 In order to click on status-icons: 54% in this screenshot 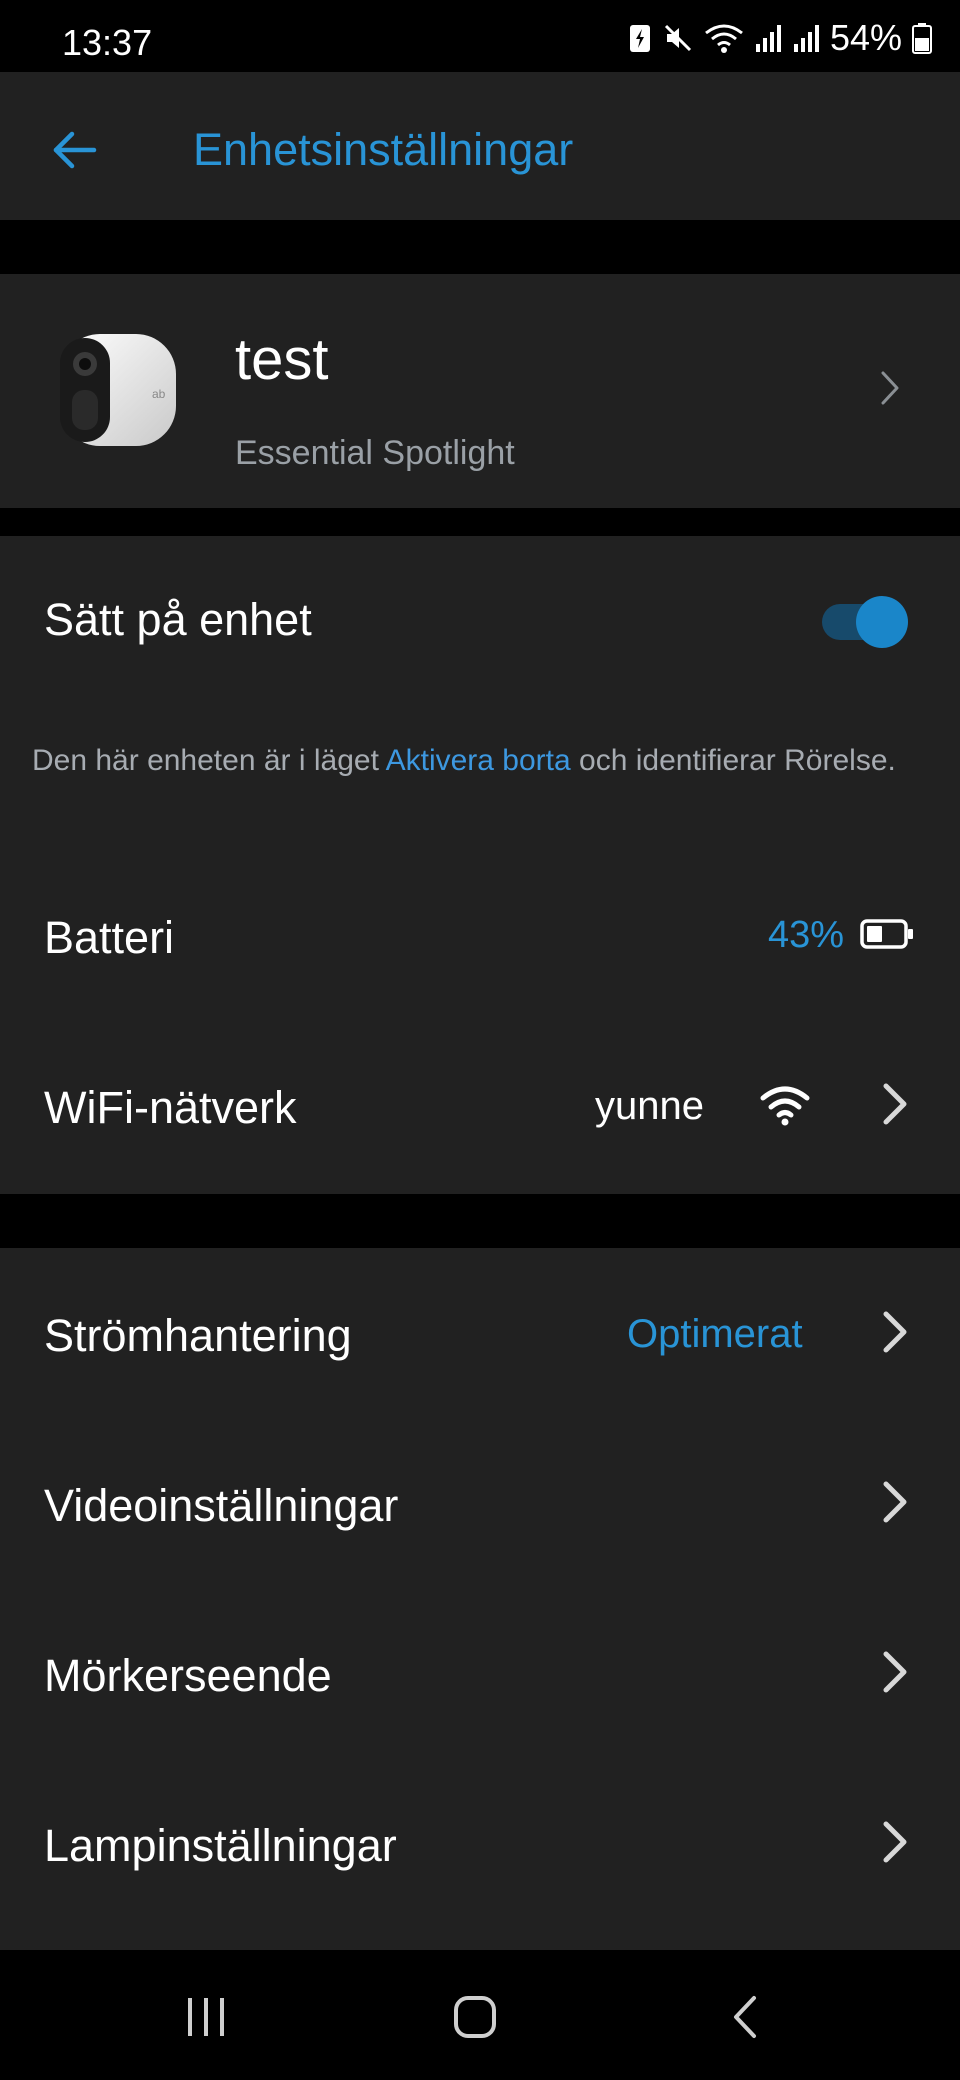, I will do `click(780, 37)`.